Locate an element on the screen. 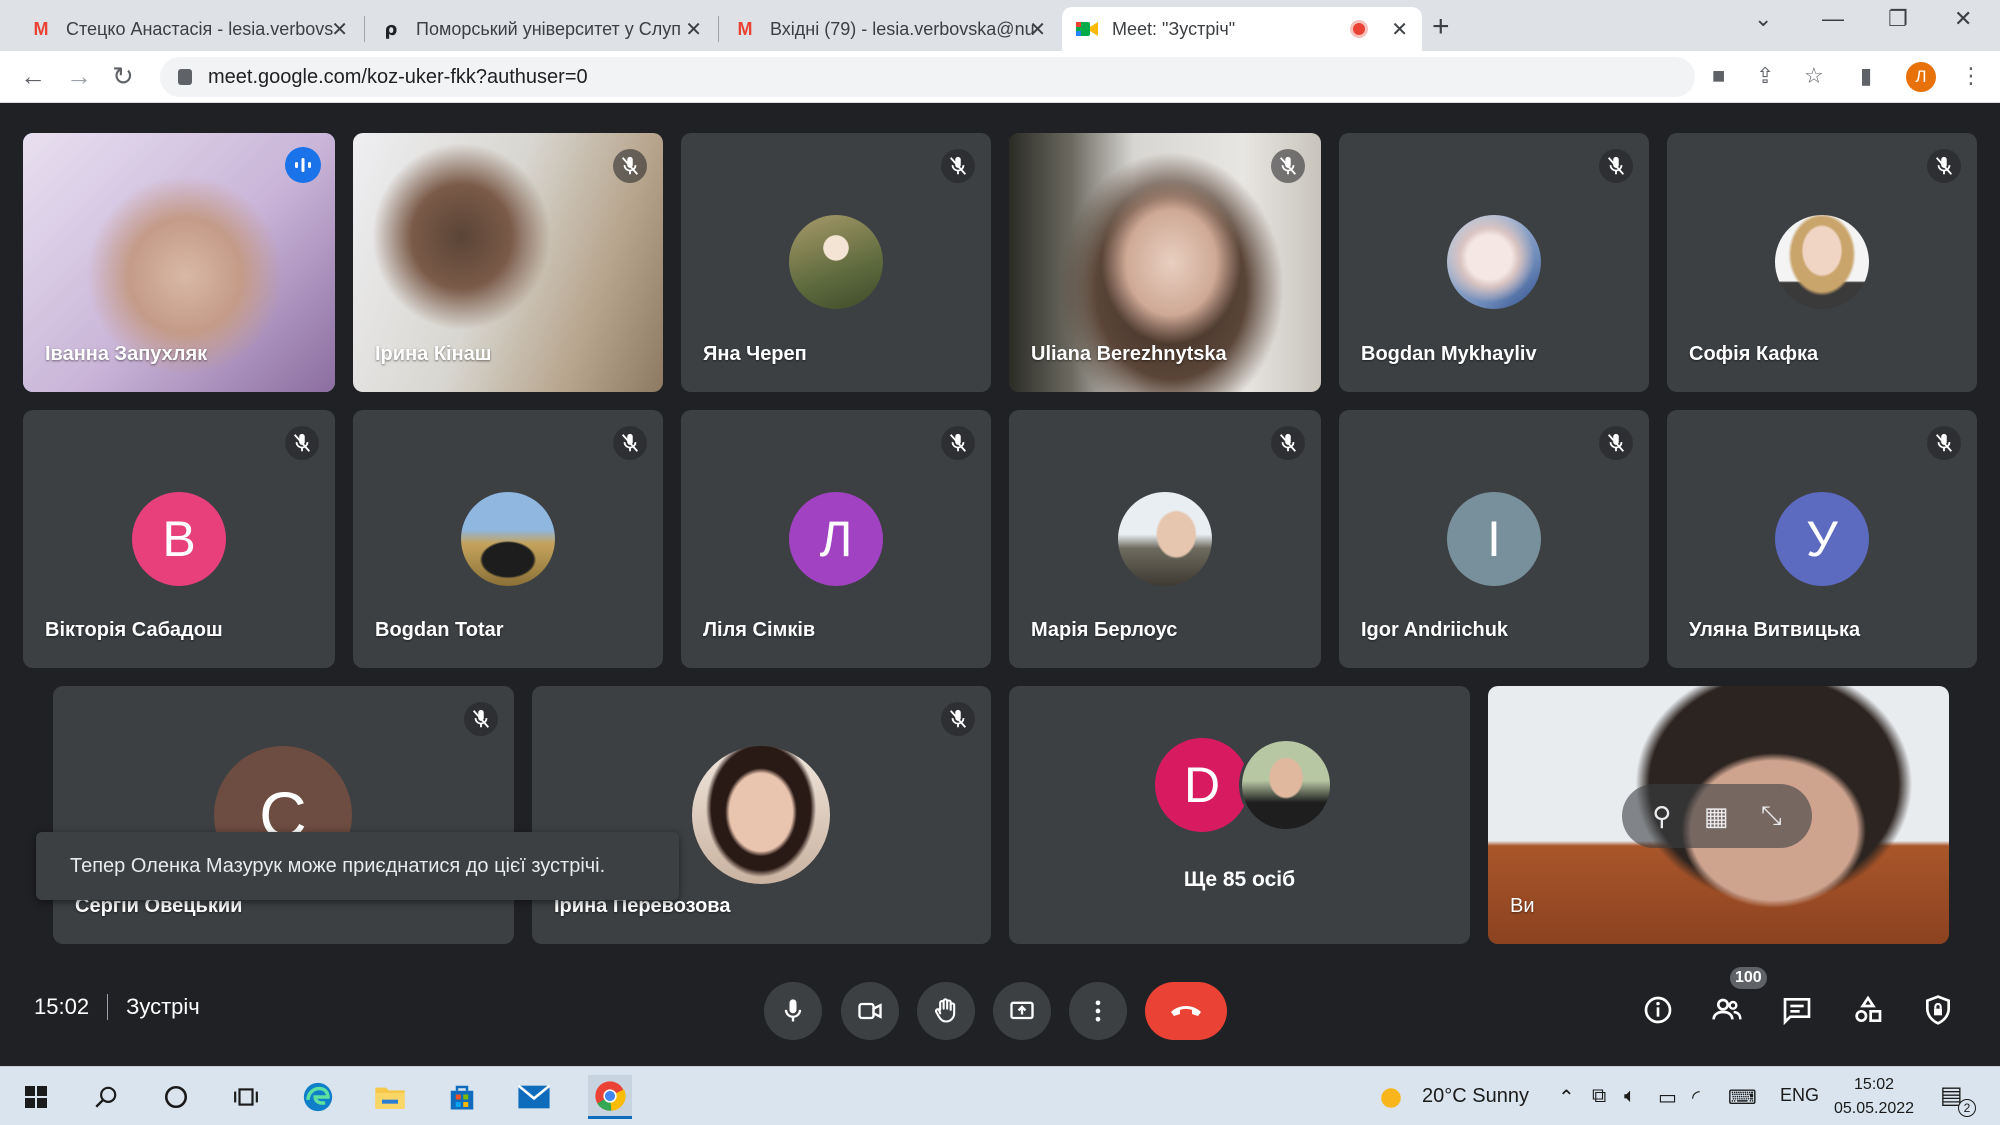  participant-tile: В Вікторія Сабадош is located at coordinates (179, 539).